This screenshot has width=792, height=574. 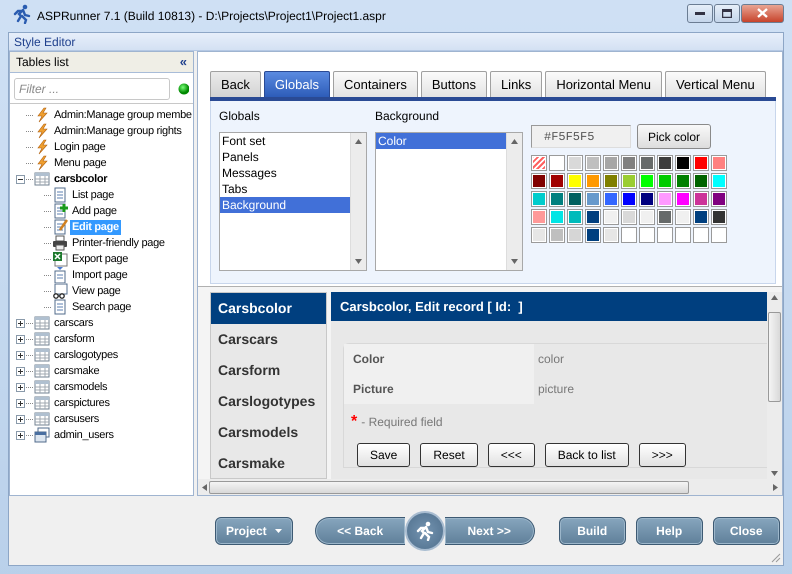 What do you see at coordinates (80, 147) in the screenshot?
I see `tree-item: Login page` at bounding box center [80, 147].